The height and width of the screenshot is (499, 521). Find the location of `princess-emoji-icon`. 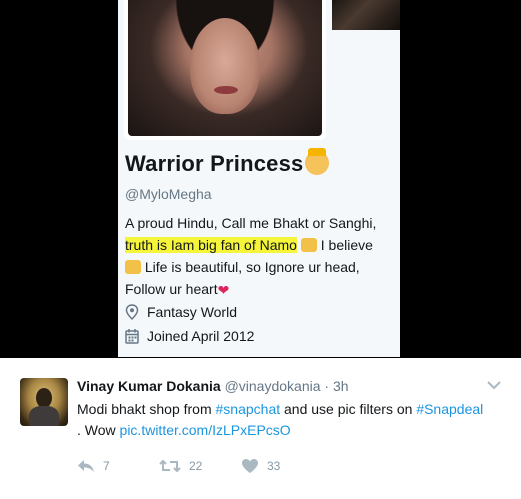

princess-emoji-icon is located at coordinates (317, 161).